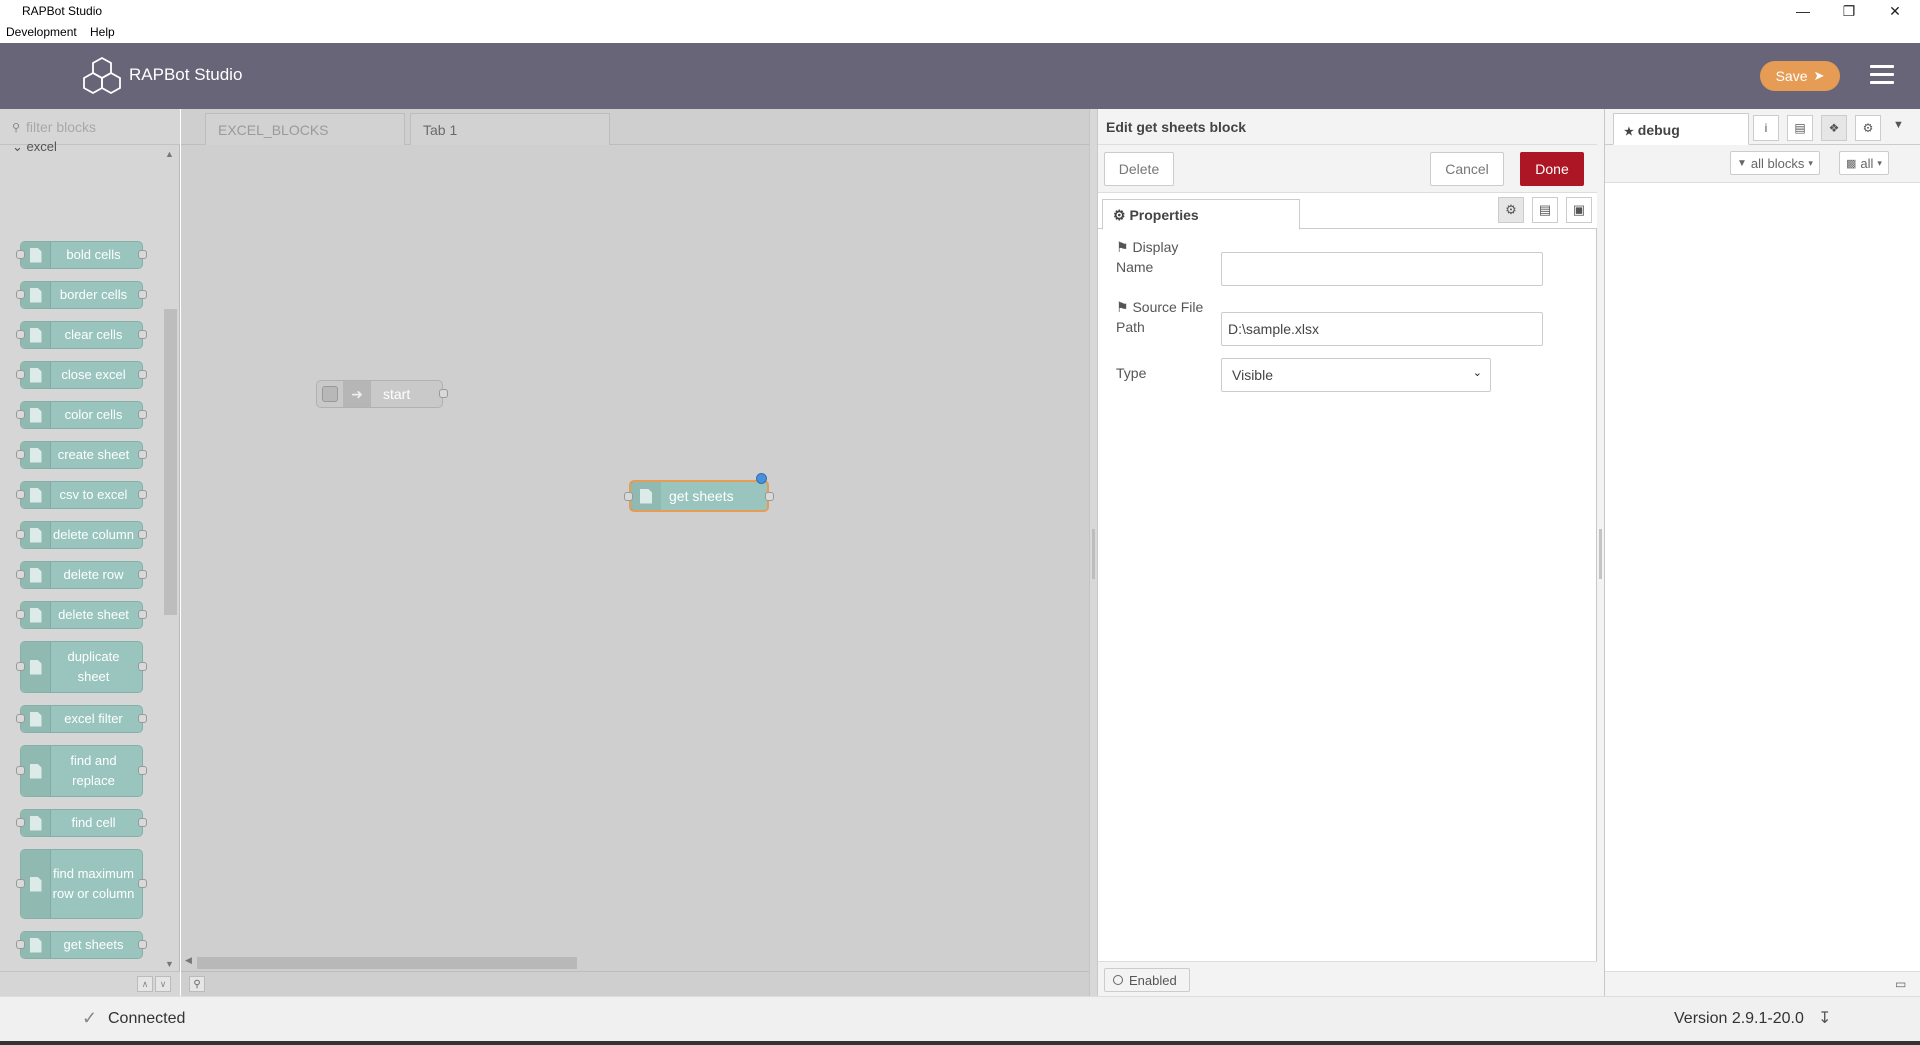 This screenshot has width=1920, height=1045. What do you see at coordinates (699, 492) in the screenshot?
I see `get-sheets-node: get sheets` at bounding box center [699, 492].